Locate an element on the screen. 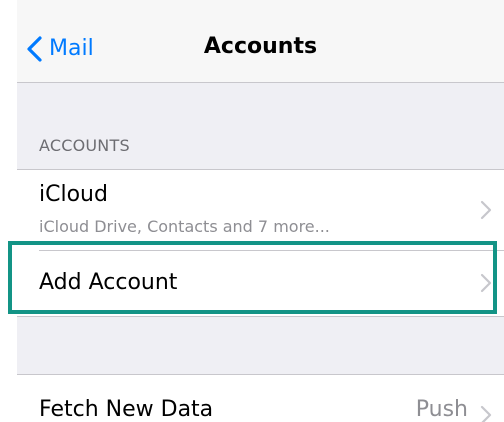  icloud-account-title: iCloud is located at coordinates (73, 194).